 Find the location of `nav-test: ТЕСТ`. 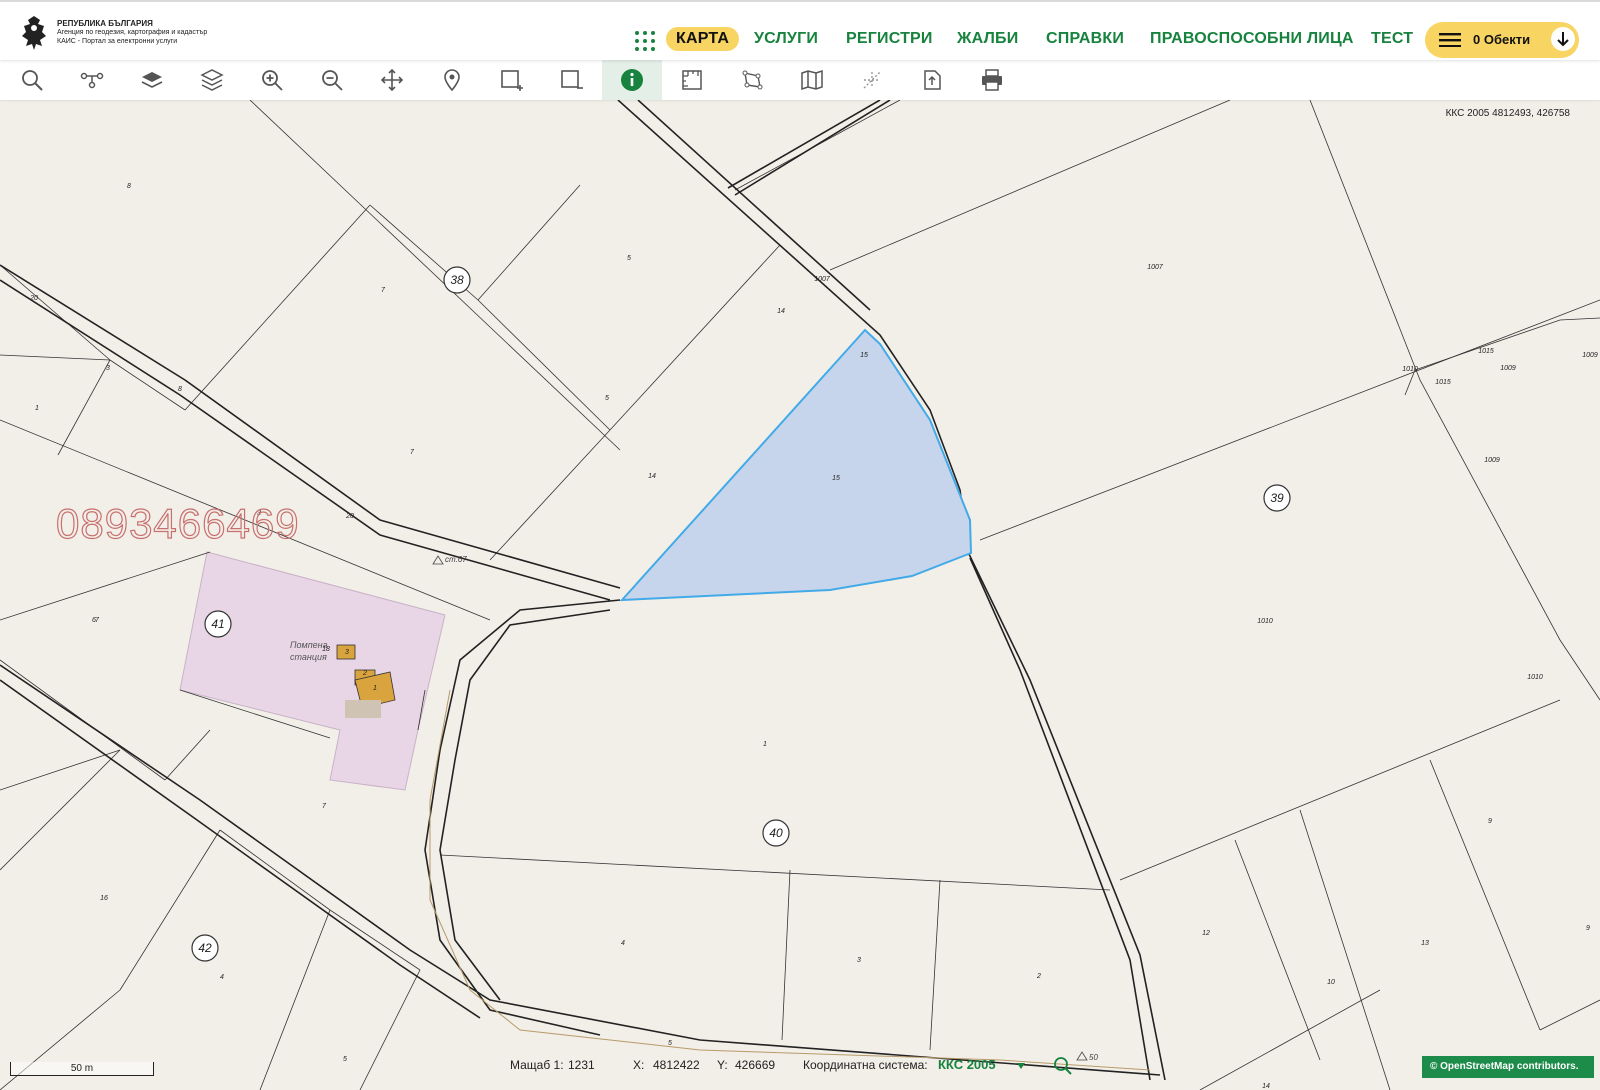

nav-test: ТЕСТ is located at coordinates (1392, 39).